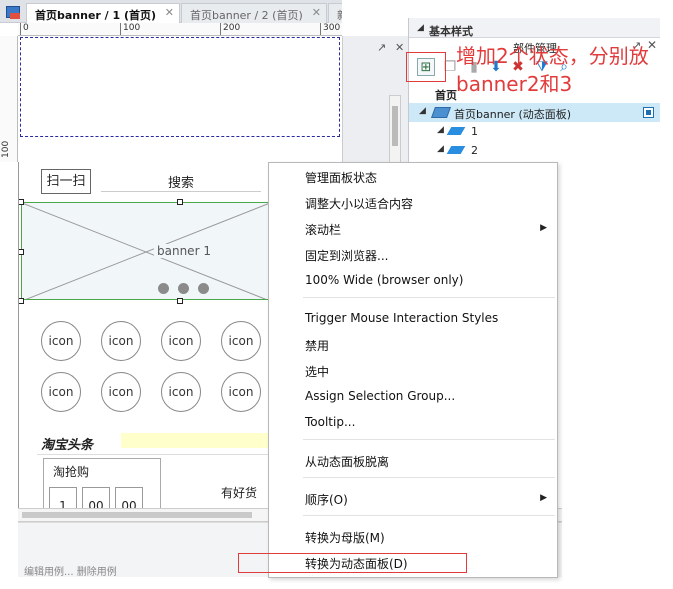 This screenshot has height=589, width=673. What do you see at coordinates (534, 28) in the screenshot?
I see `basic-style-header: ◢ 基本样式` at bounding box center [534, 28].